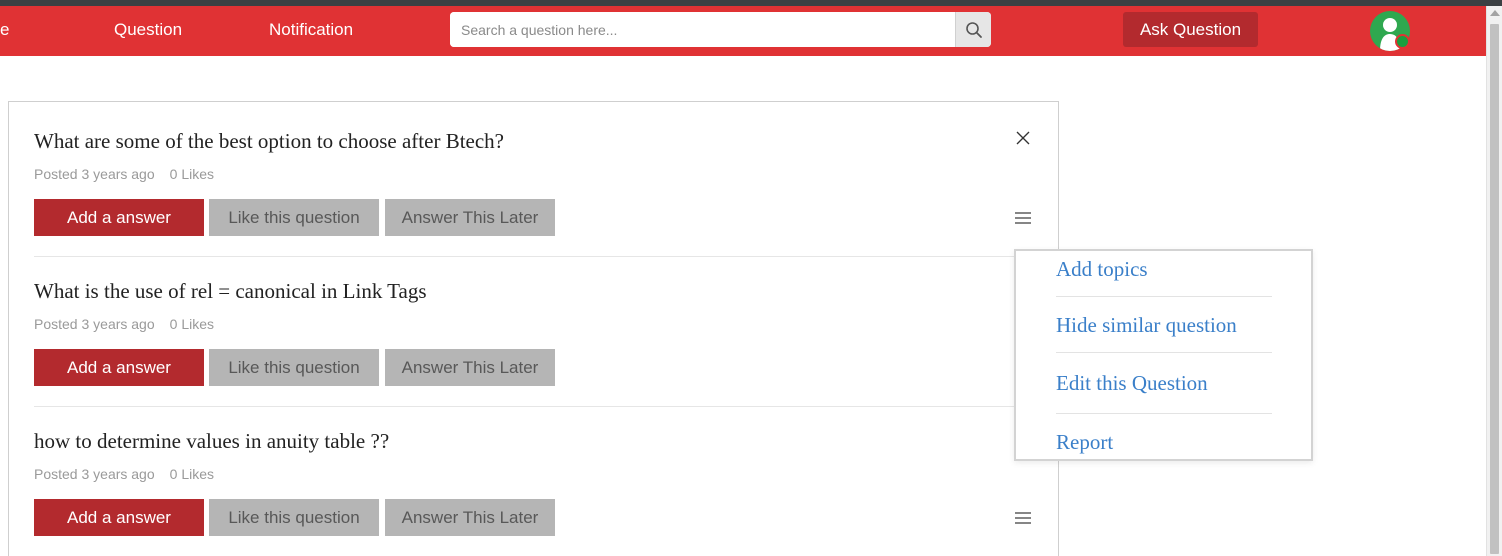 The image size is (1502, 556). What do you see at coordinates (1023, 138) in the screenshot?
I see `close-icon` at bounding box center [1023, 138].